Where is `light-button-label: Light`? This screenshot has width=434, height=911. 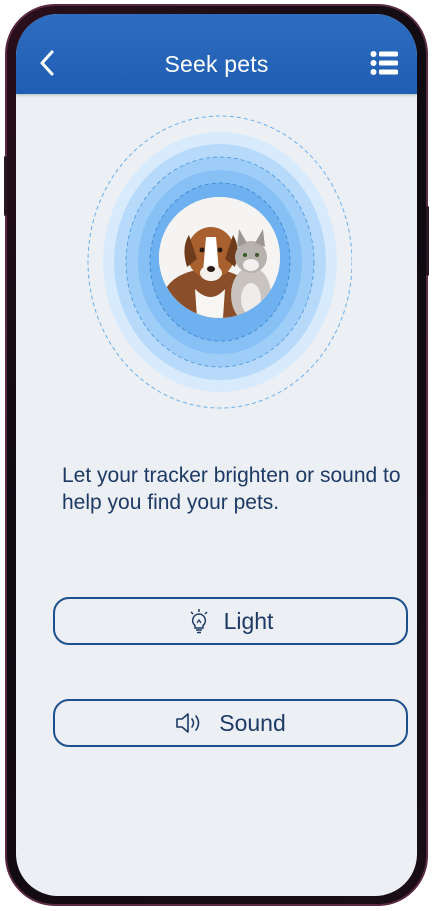
light-button-label: Light is located at coordinates (248, 620).